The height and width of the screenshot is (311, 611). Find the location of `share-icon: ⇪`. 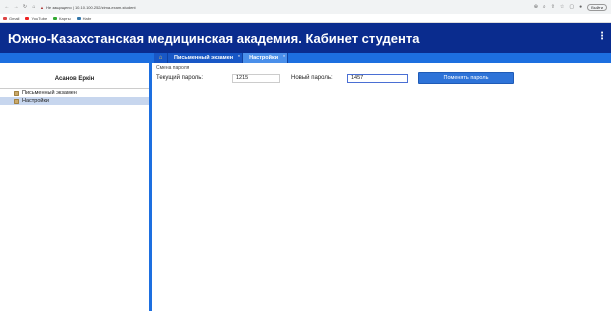

share-icon: ⇪ is located at coordinates (553, 7).